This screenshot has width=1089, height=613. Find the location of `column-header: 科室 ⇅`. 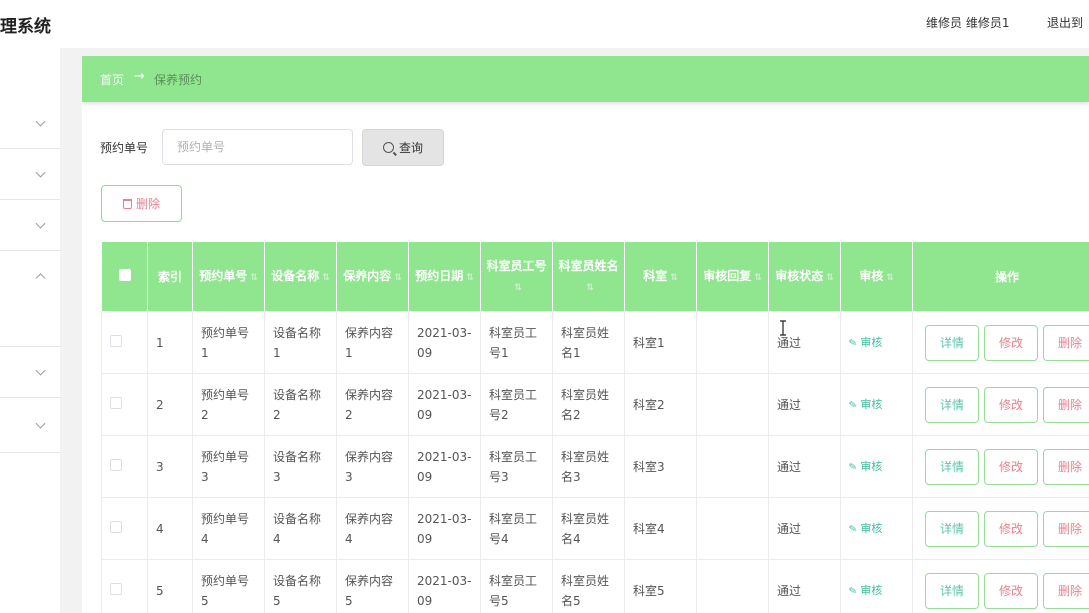

column-header: 科室 ⇅ is located at coordinates (660, 276).